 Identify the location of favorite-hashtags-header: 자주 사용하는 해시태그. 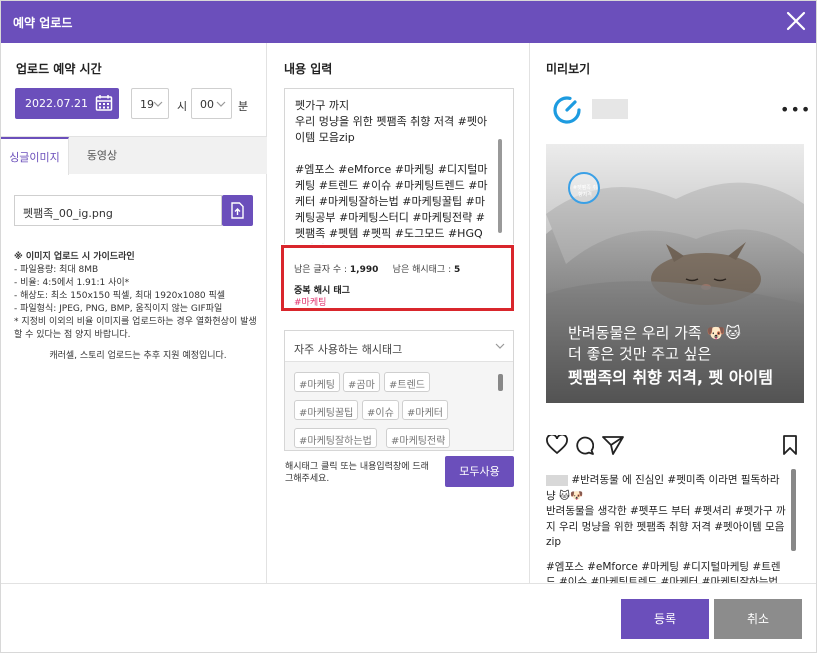
(399, 346).